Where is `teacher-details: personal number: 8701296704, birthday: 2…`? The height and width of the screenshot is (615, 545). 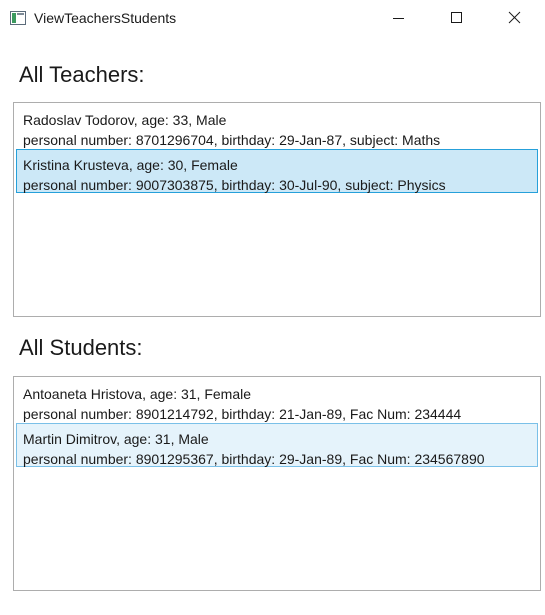 teacher-details: personal number: 8701296704, birthday: 2… is located at coordinates (232, 140).